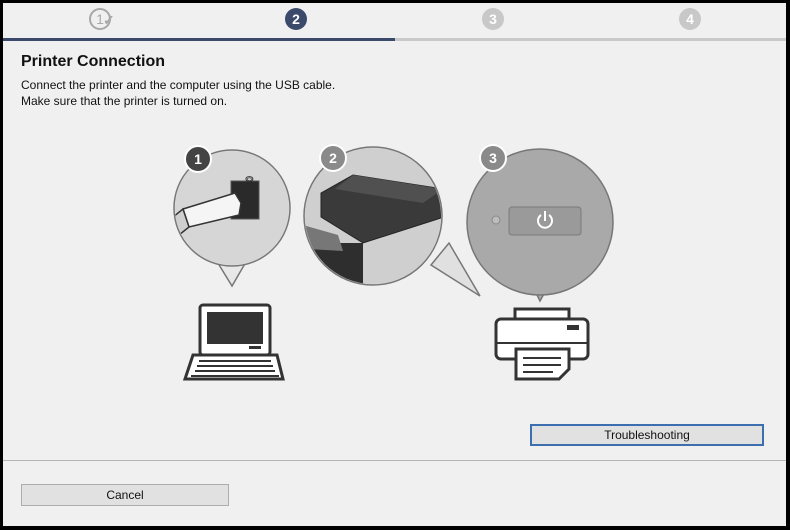 This screenshot has height=530, width=790. Describe the element at coordinates (647, 435) in the screenshot. I see `troubleshooting-button: Troubleshooting` at that location.